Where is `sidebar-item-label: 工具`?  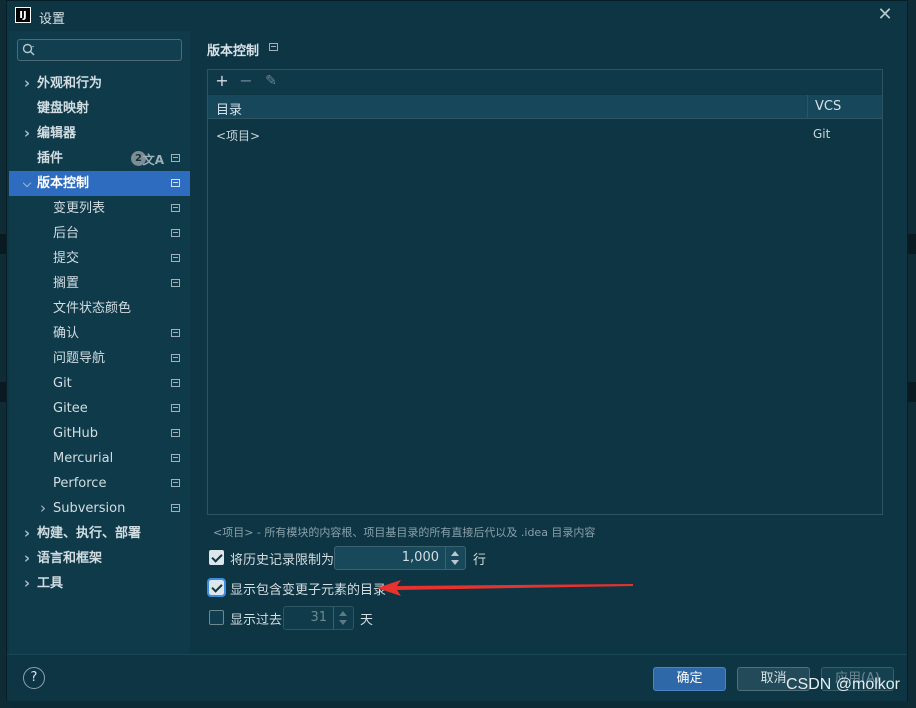
sidebar-item-label: 工具 is located at coordinates (50, 583).